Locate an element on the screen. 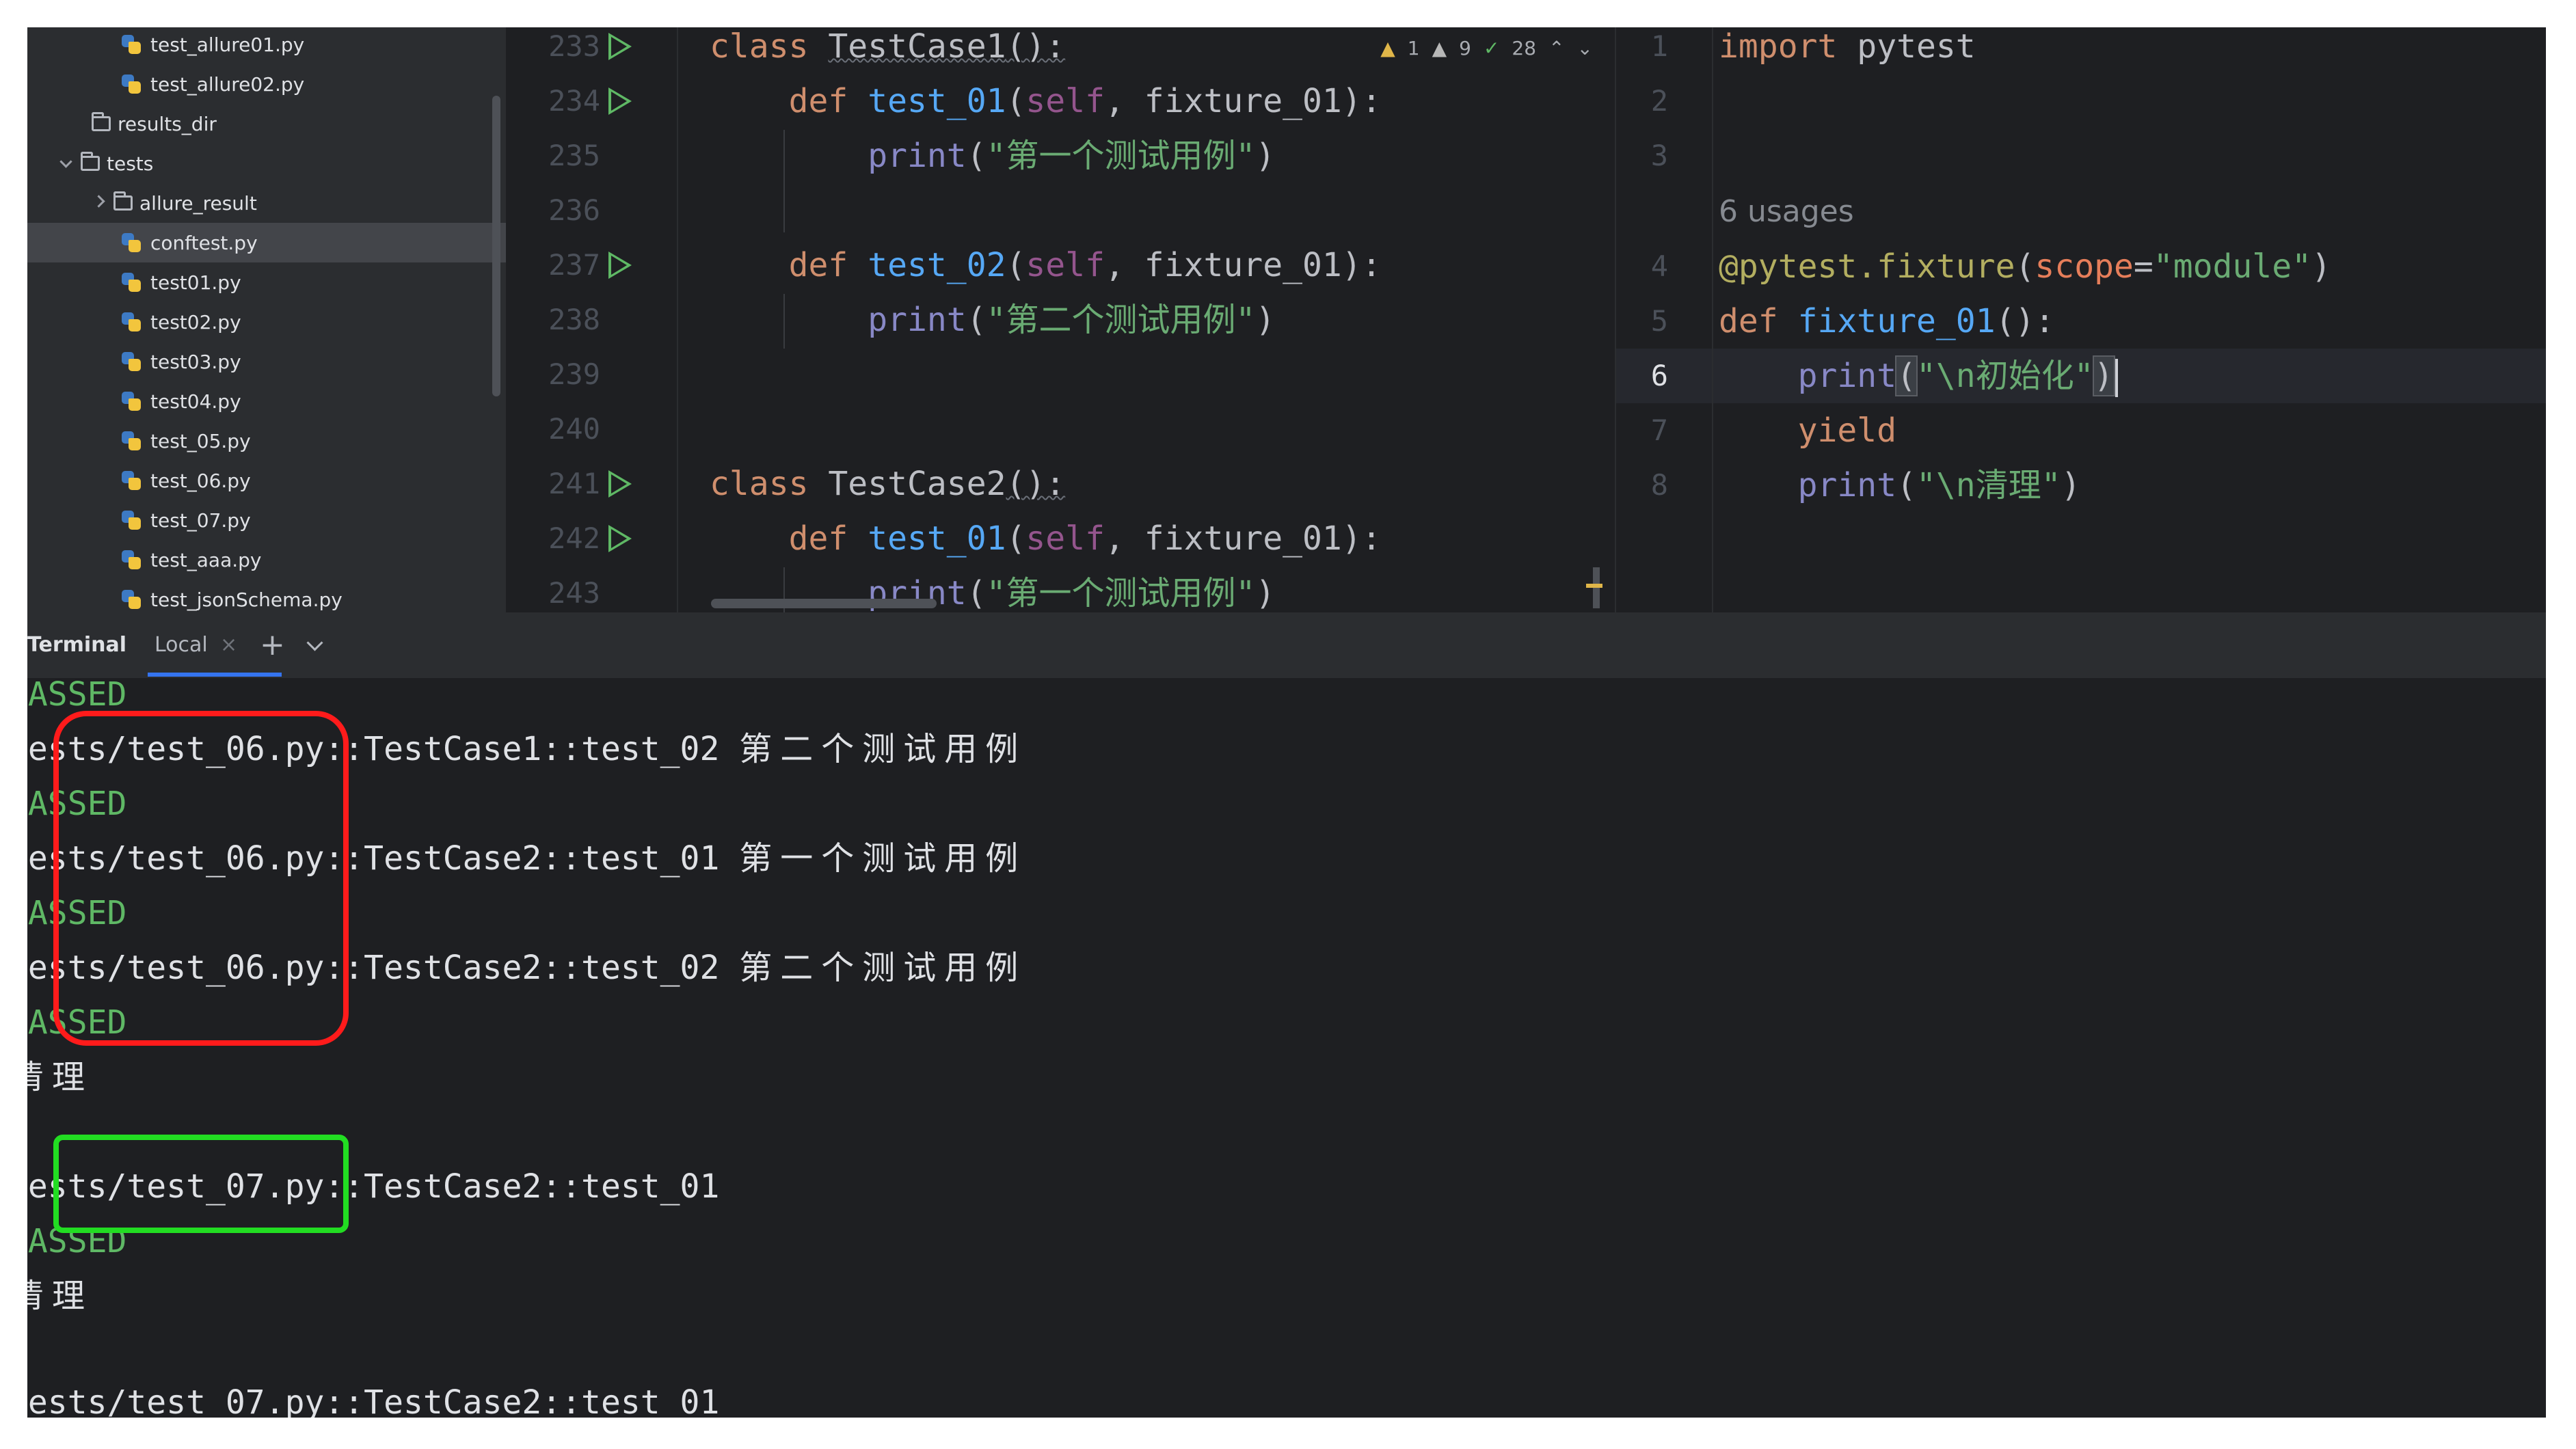 The height and width of the screenshot is (1449, 2576). line-number: 5 is located at coordinates (1659, 321).